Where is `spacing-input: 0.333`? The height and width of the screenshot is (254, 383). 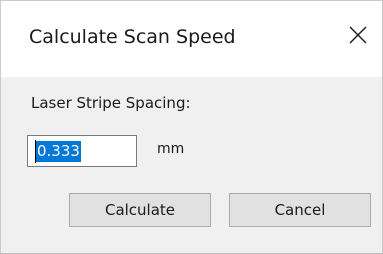
spacing-input: 0.333 is located at coordinates (82, 151).